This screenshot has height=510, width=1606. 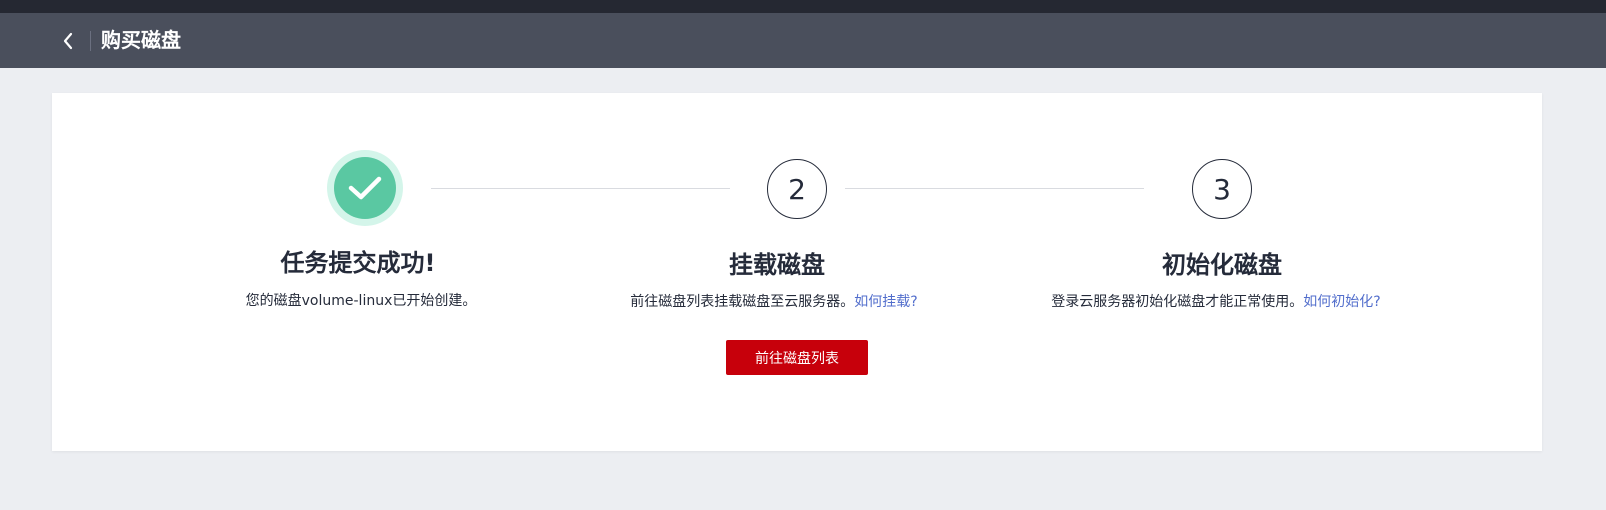 I want to click on step-3-description-row: 登录云服务器初始化磁盘才能正常使用。如何初始化?, so click(x=1215, y=301).